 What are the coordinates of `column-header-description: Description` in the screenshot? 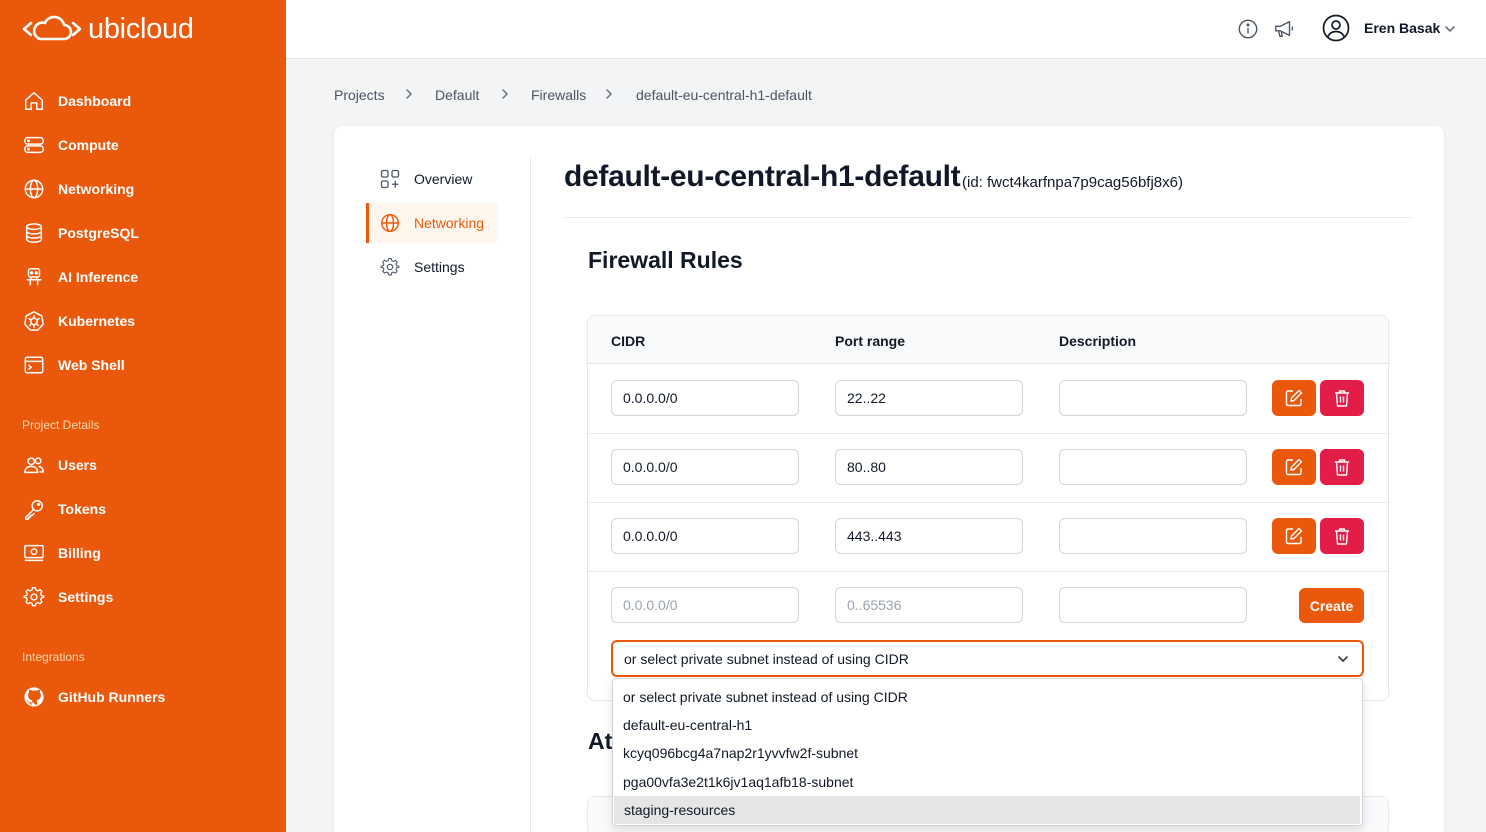 It's located at (1098, 341).